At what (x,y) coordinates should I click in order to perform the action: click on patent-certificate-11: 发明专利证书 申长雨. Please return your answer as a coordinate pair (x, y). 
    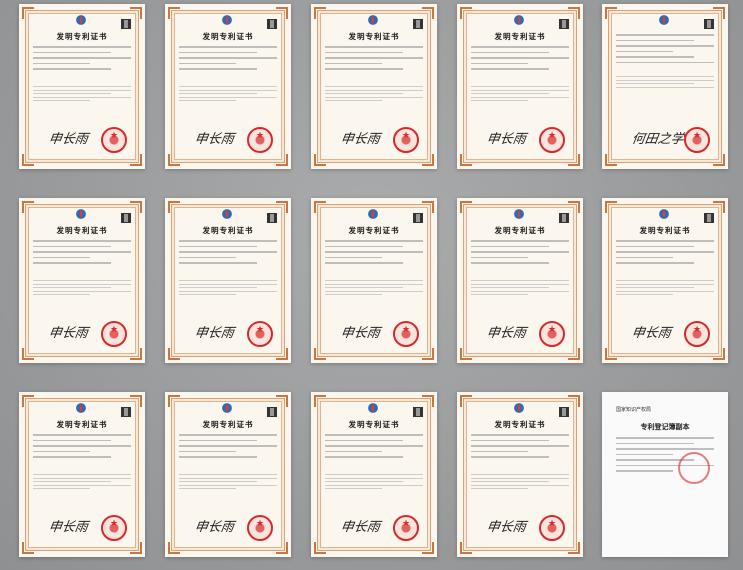
    Looking at the image, I should click on (82, 474).